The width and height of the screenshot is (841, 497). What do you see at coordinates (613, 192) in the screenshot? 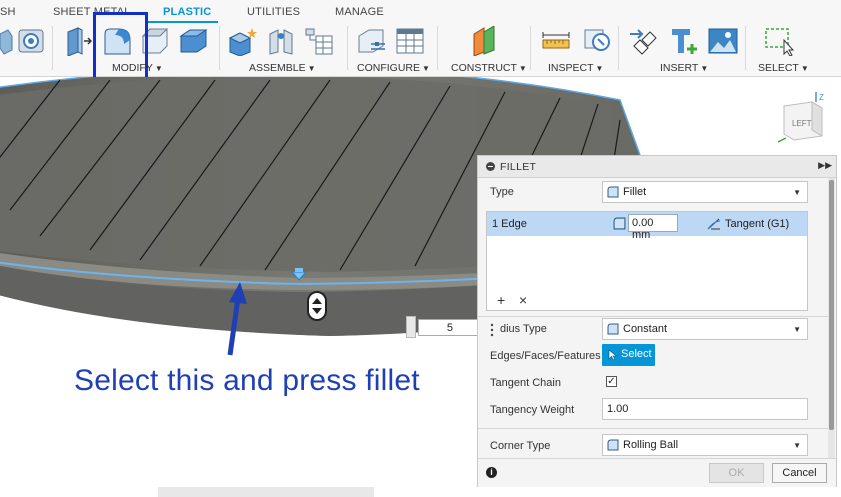
I see `fillet-type-icon` at bounding box center [613, 192].